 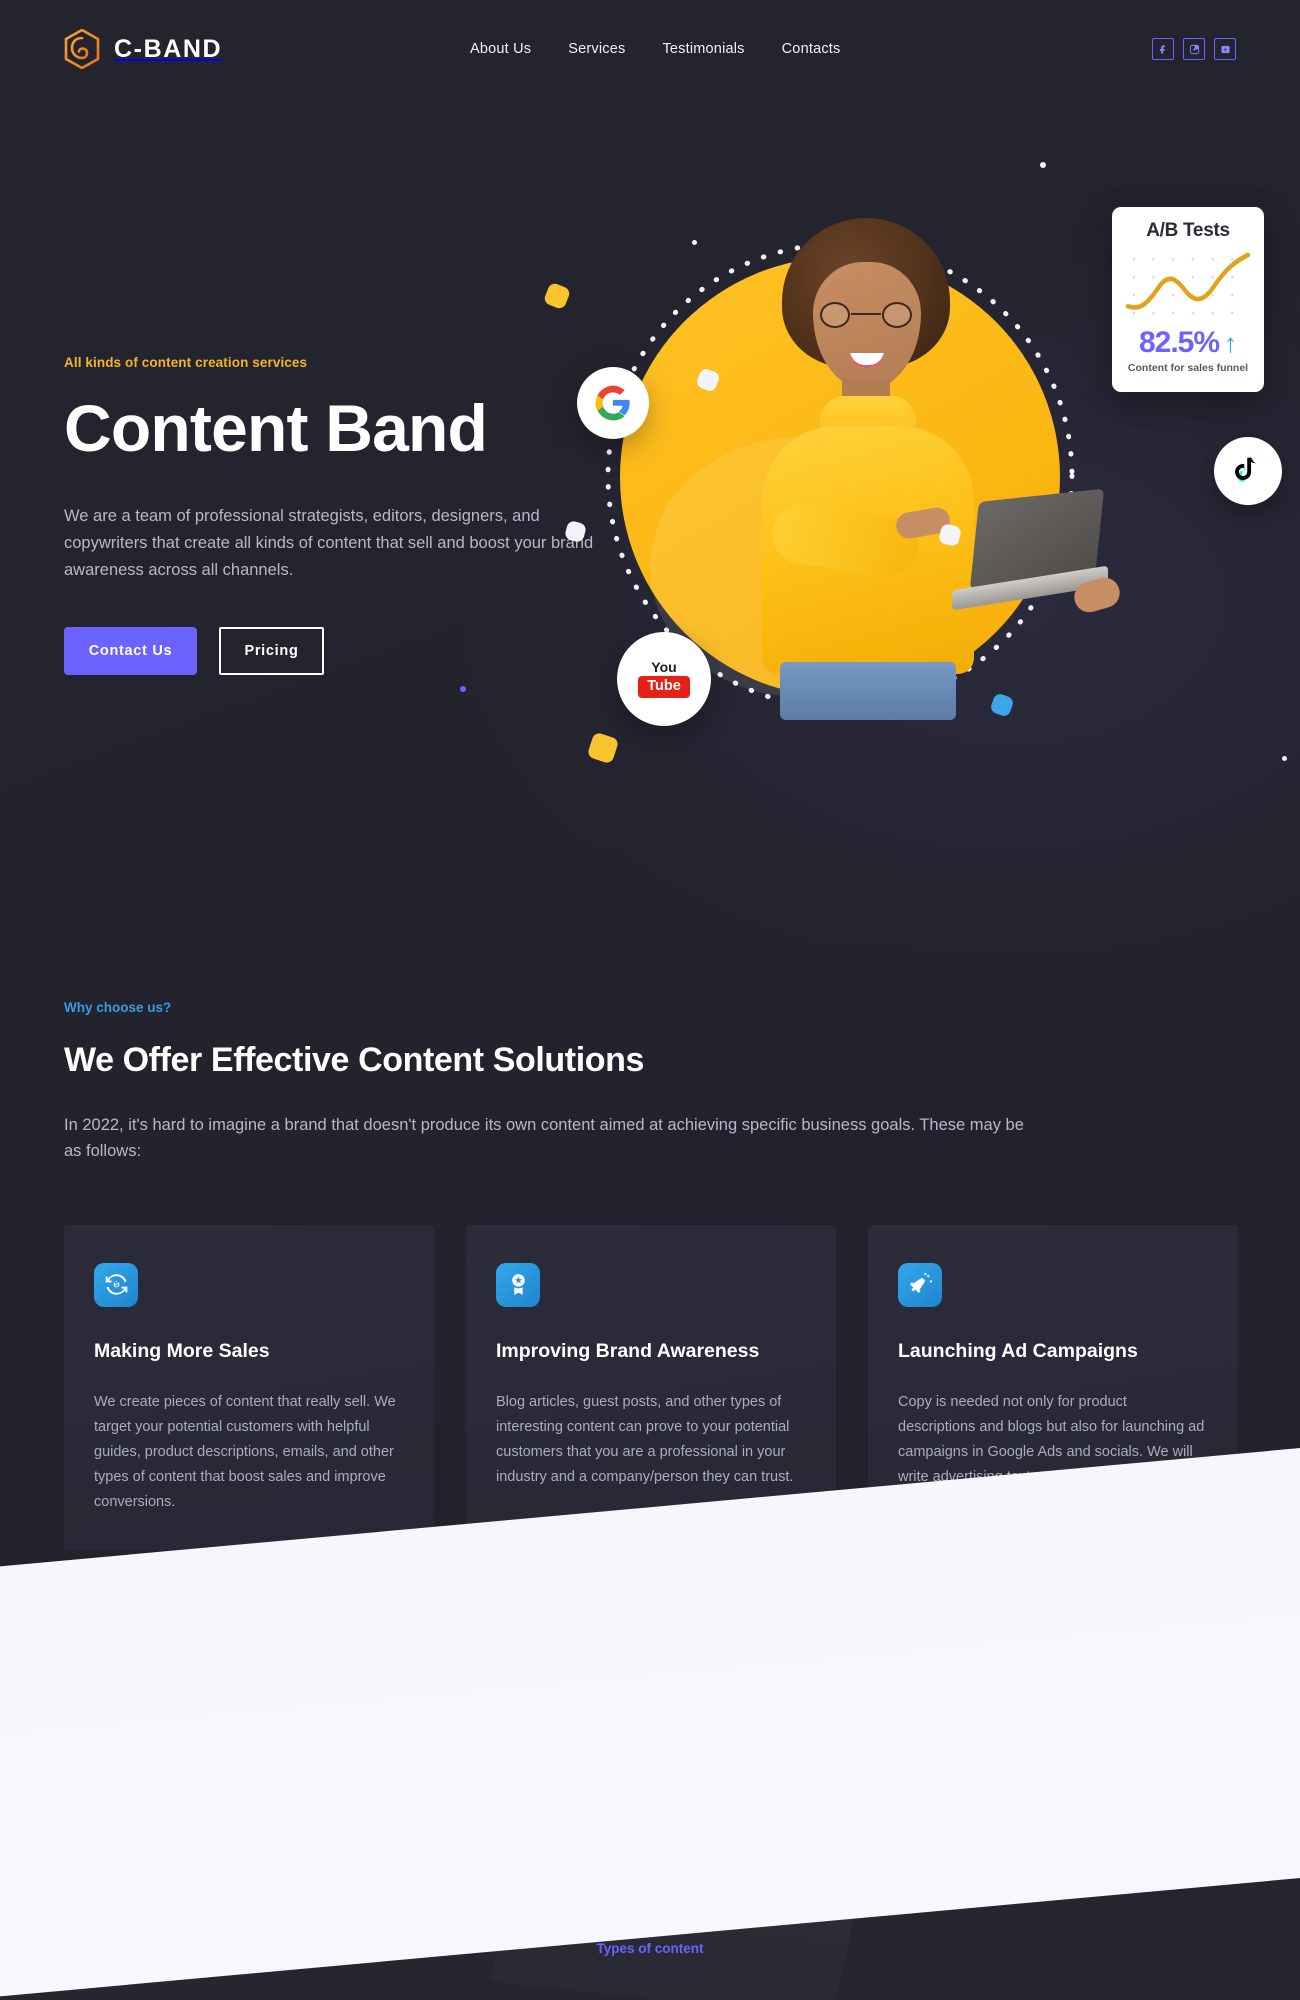 I want to click on hero-eyebrow: All kinds of content creation services, so click(x=186, y=362).